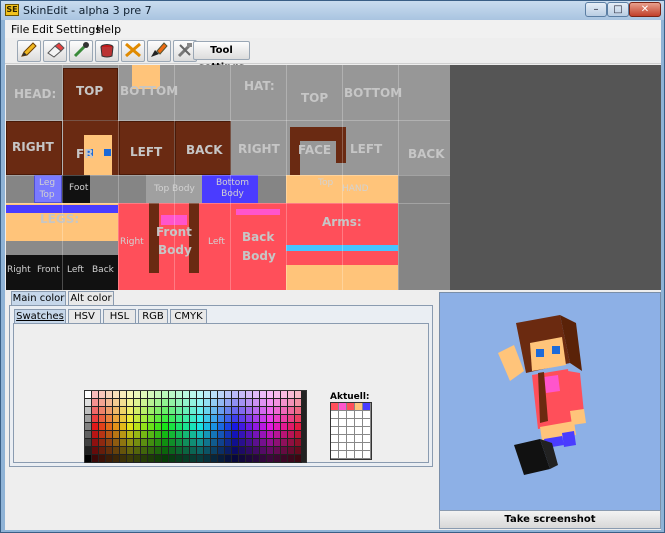  Describe the element at coordinates (153, 316) in the screenshot. I see `tab-rgb: RGB` at that location.